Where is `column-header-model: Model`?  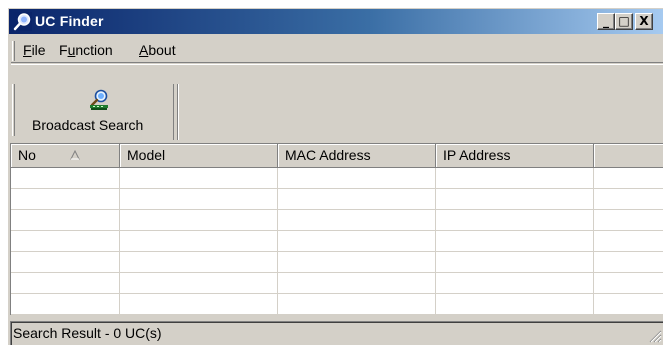 column-header-model: Model is located at coordinates (199, 156).